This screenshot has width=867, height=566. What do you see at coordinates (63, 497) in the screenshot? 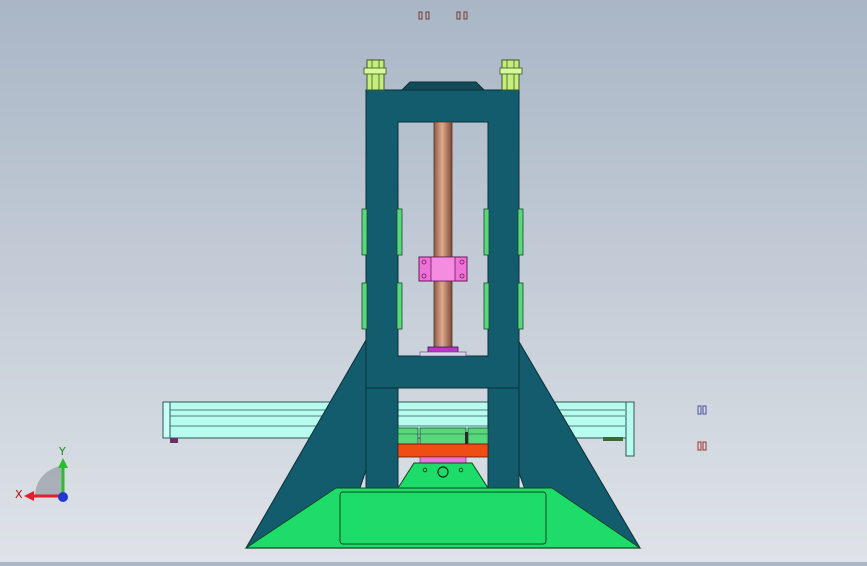
I see `z-axis-dot` at bounding box center [63, 497].